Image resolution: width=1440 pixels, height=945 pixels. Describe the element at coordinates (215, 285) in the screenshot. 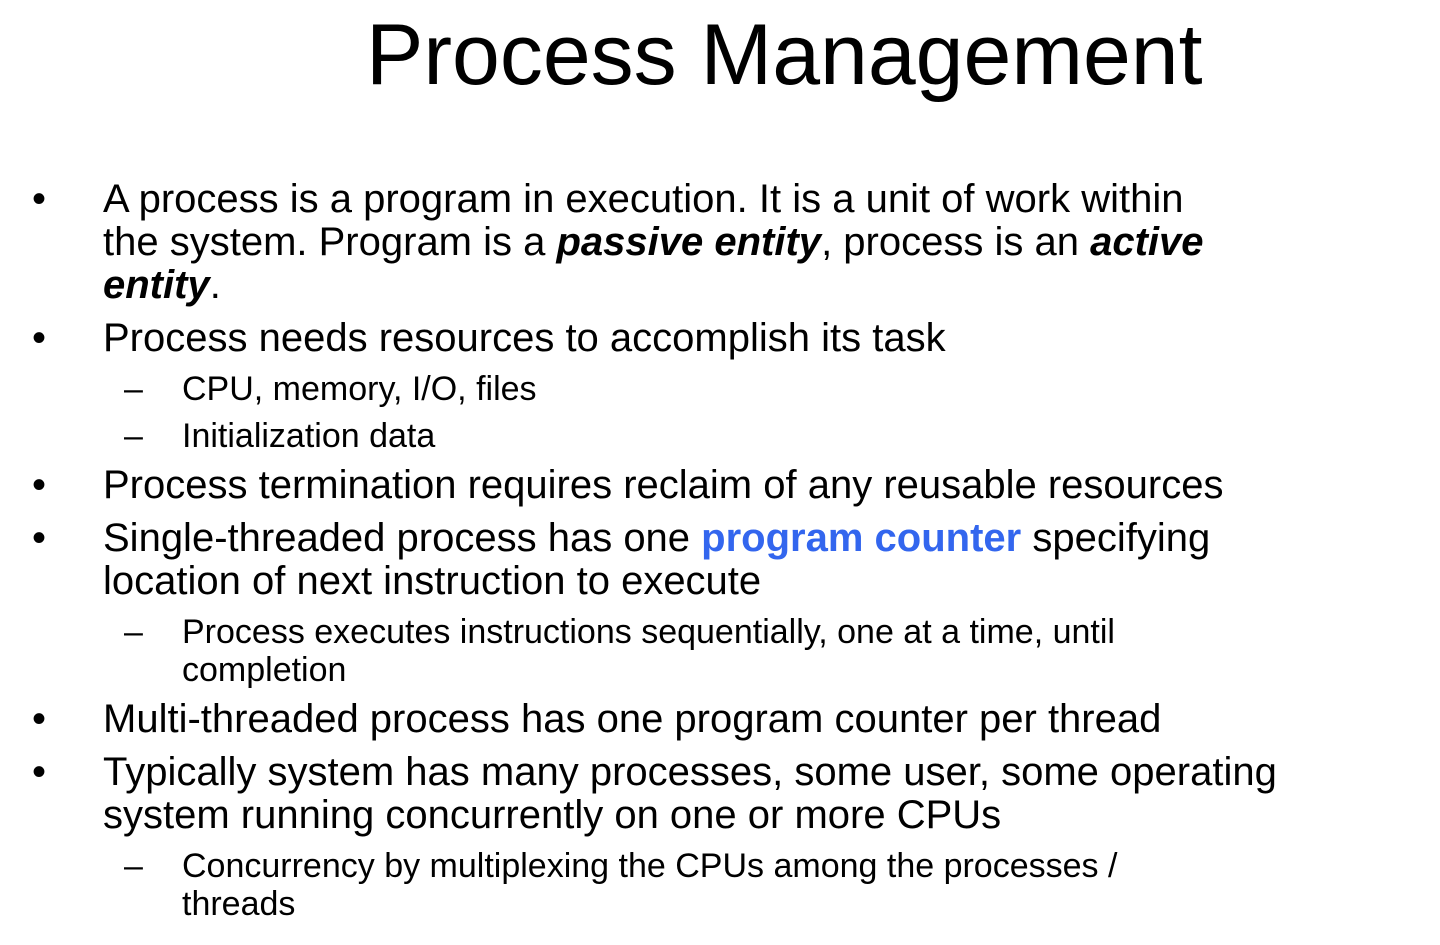

I see `text-run: .` at that location.